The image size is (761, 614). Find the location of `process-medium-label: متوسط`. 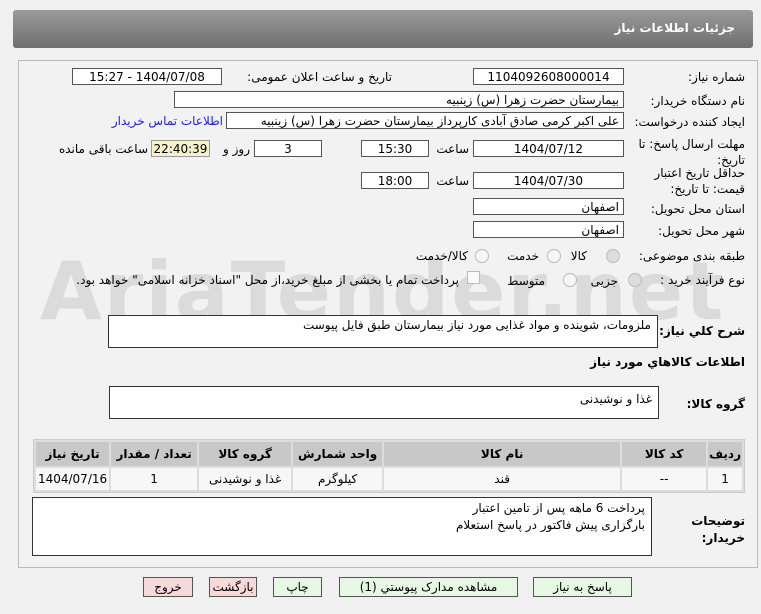

process-medium-label: متوسط is located at coordinates (526, 281).